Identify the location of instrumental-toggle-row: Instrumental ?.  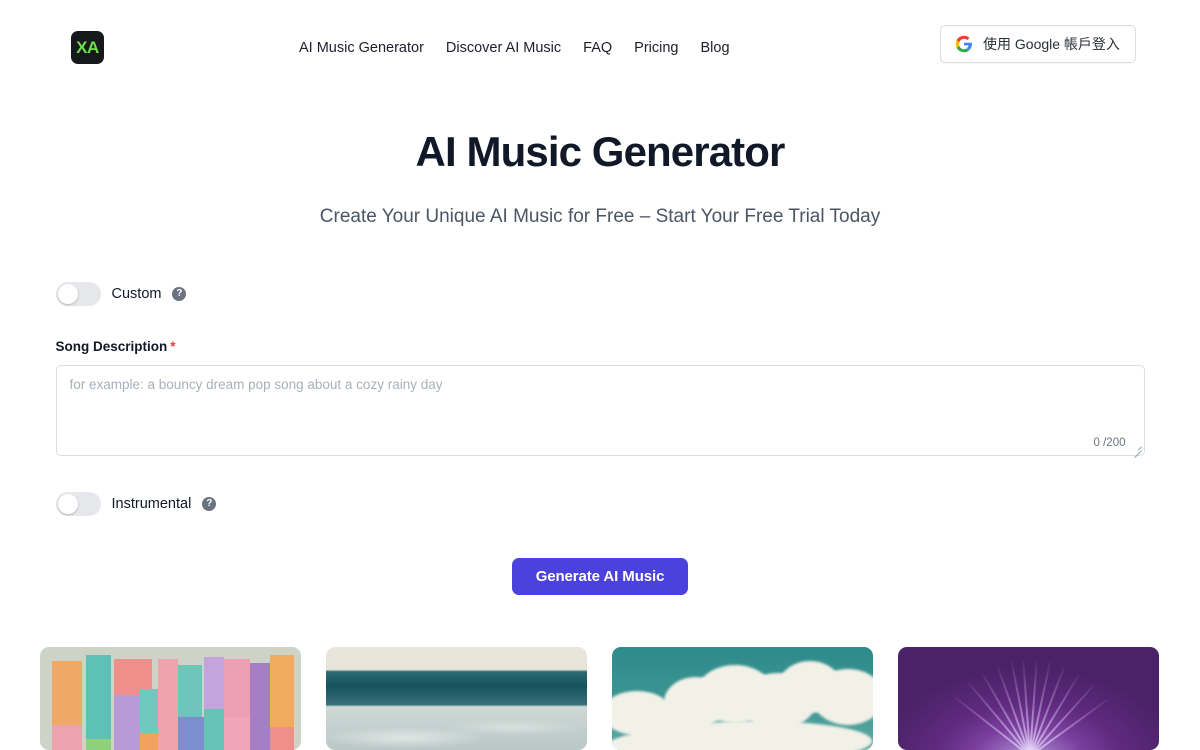
(600, 504).